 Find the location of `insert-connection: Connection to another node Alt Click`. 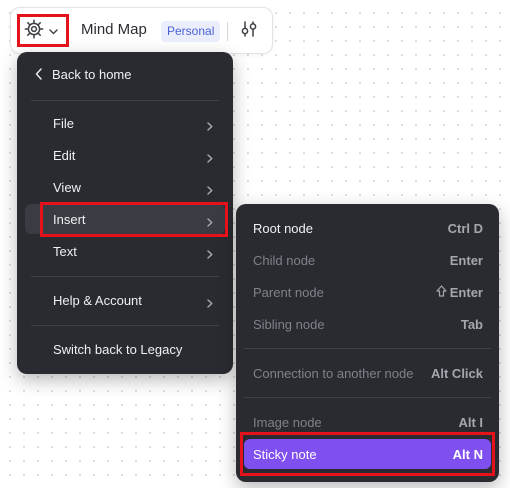

insert-connection: Connection to another node Alt Click is located at coordinates (367, 373).